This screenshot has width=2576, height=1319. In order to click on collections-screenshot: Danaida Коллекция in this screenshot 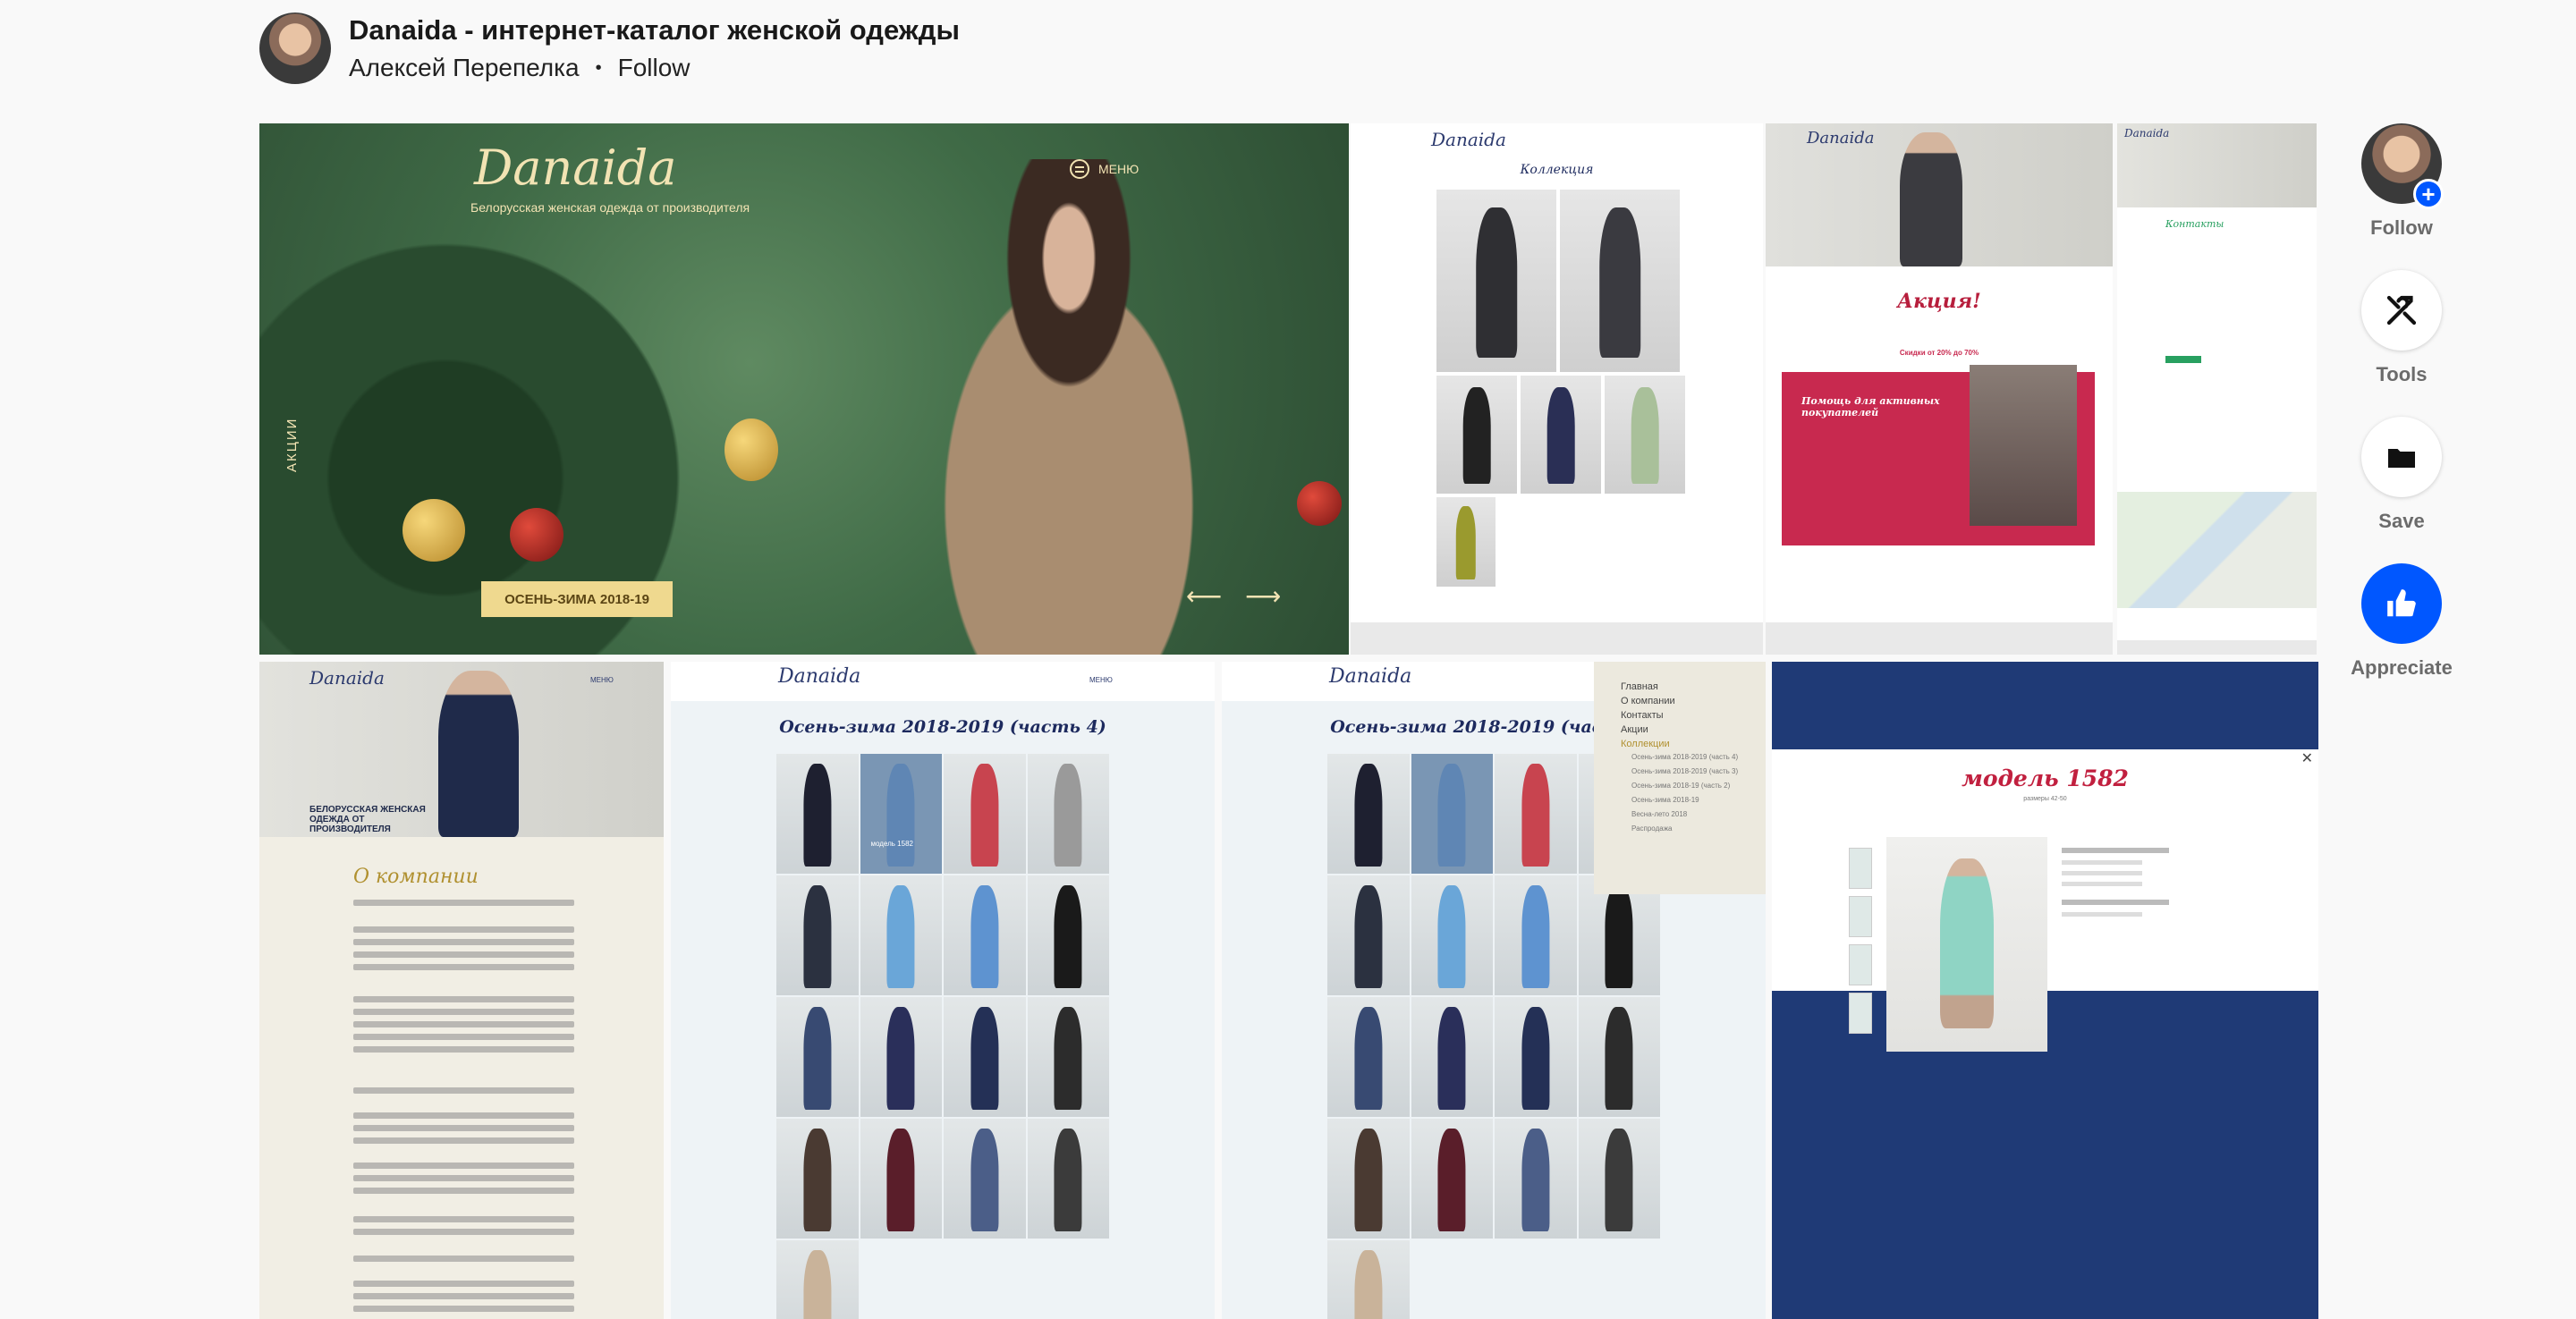, I will do `click(1557, 389)`.